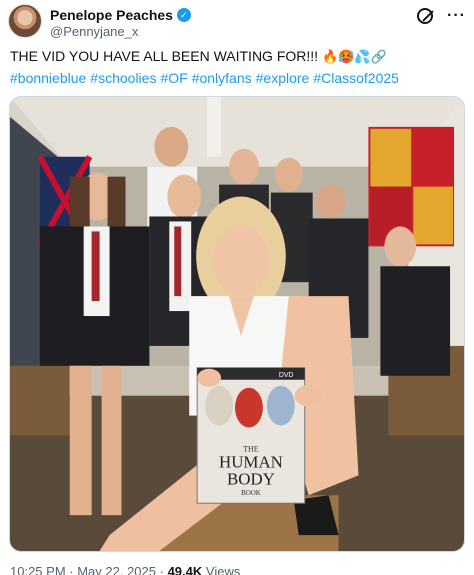 The image size is (474, 575). What do you see at coordinates (283, 78) in the screenshot?
I see `hashtag-link: #explore` at bounding box center [283, 78].